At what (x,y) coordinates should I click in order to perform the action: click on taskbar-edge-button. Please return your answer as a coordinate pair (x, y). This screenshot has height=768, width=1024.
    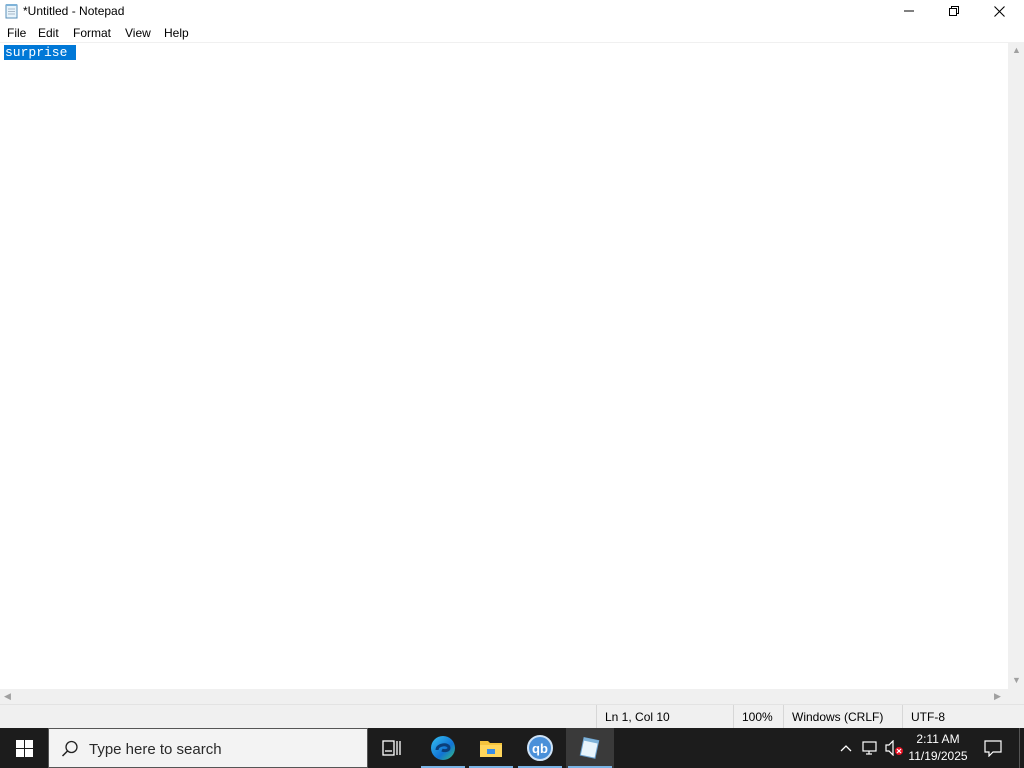
    Looking at the image, I should click on (443, 748).